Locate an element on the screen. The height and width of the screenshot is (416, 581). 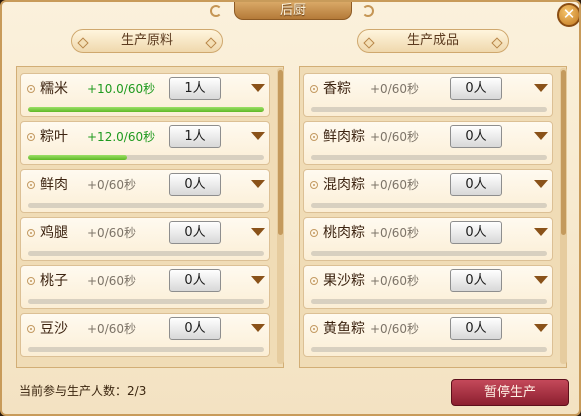
production-rate: +12.0/60秒 is located at coordinates (121, 137).